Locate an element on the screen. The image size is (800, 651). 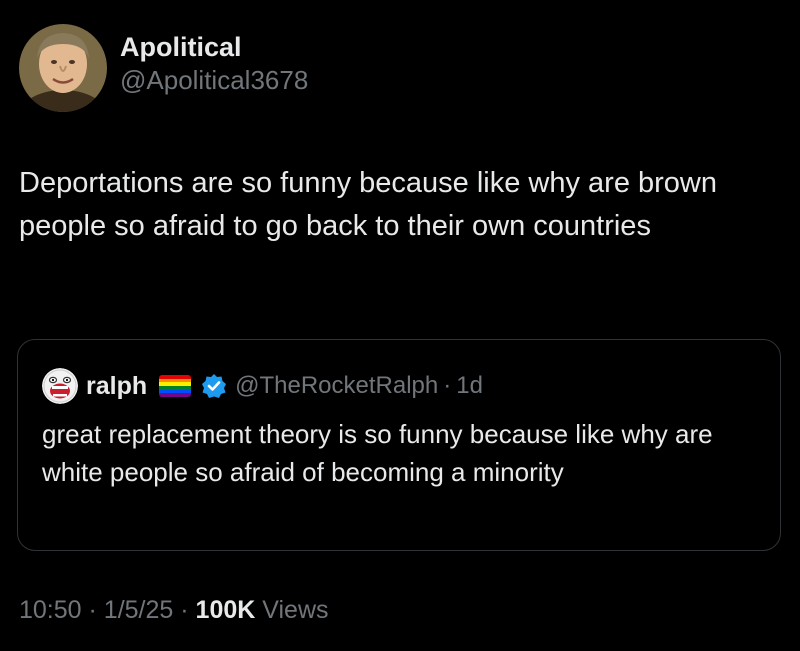
author-avatar is located at coordinates (63, 68).